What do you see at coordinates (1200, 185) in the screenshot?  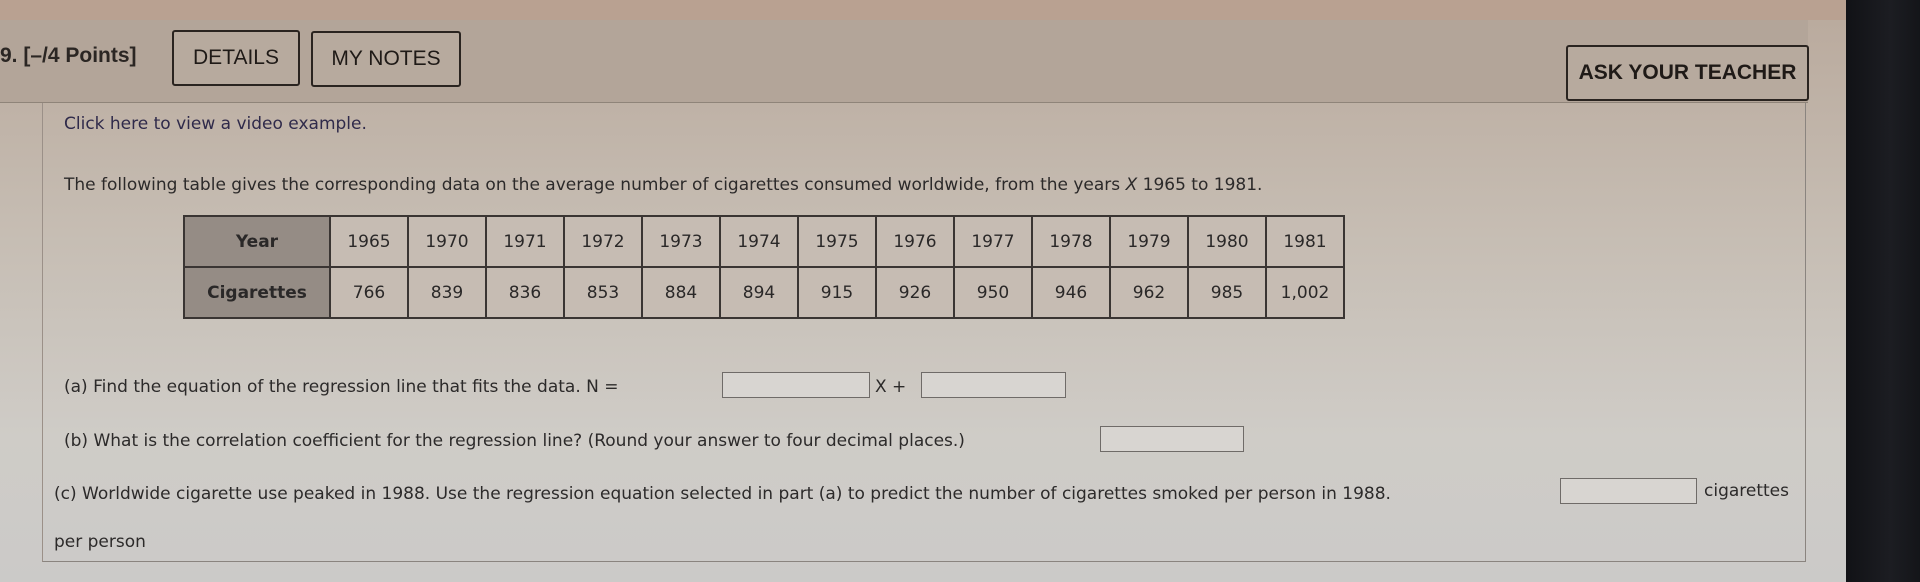 I see `intro-text-suffix: 1965 to 1981.` at bounding box center [1200, 185].